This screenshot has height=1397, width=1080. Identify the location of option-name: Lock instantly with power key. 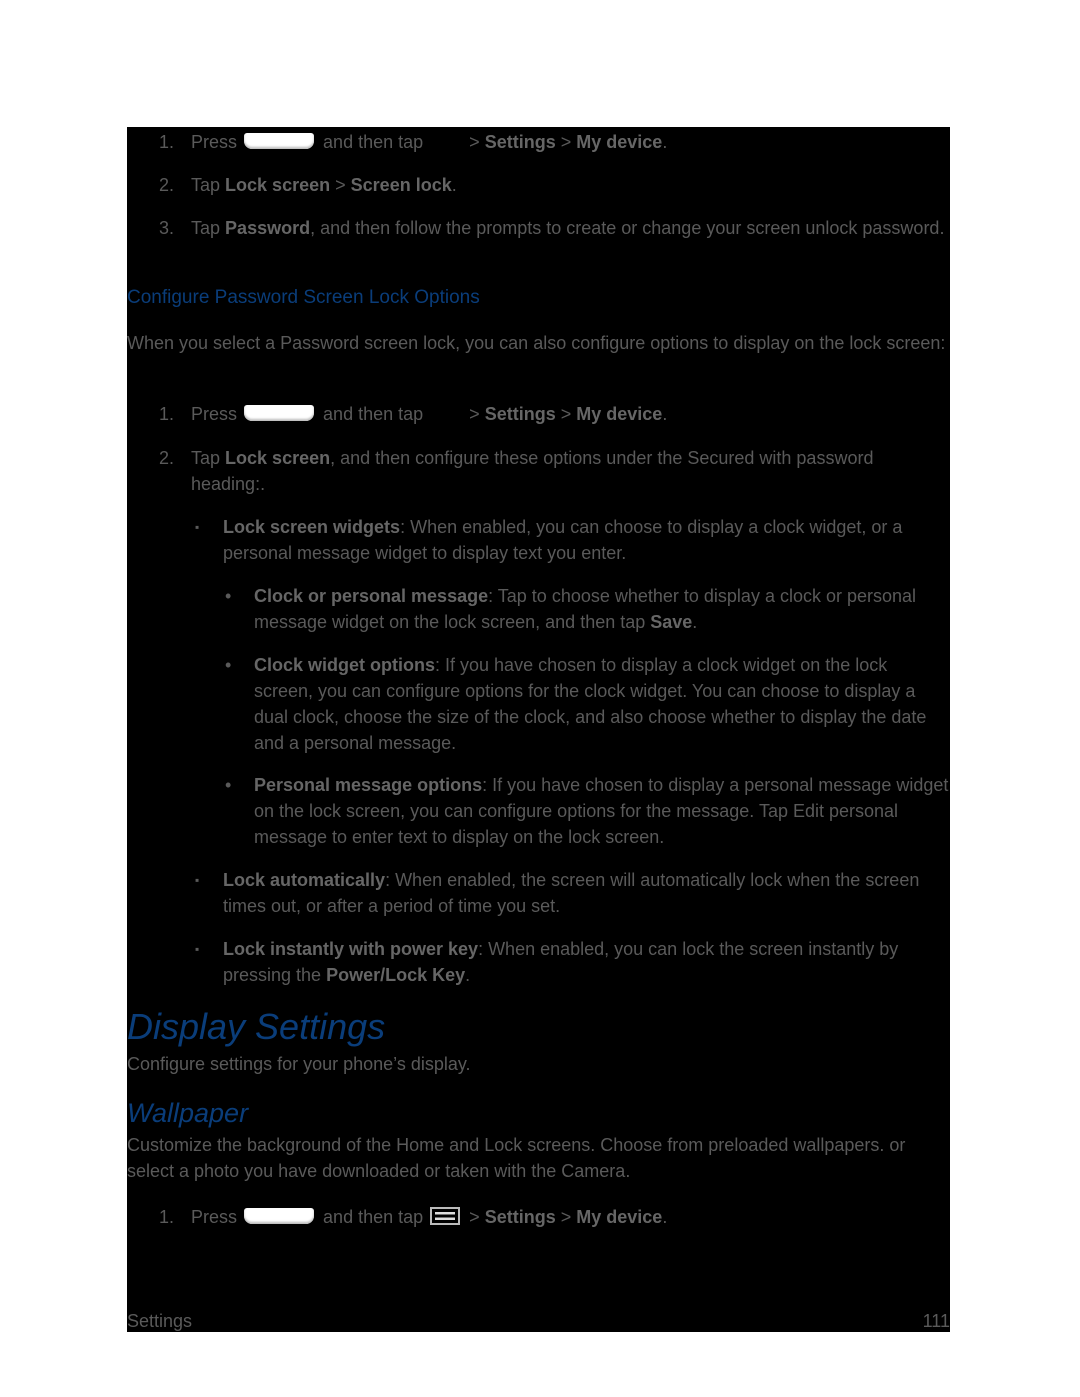
(351, 949).